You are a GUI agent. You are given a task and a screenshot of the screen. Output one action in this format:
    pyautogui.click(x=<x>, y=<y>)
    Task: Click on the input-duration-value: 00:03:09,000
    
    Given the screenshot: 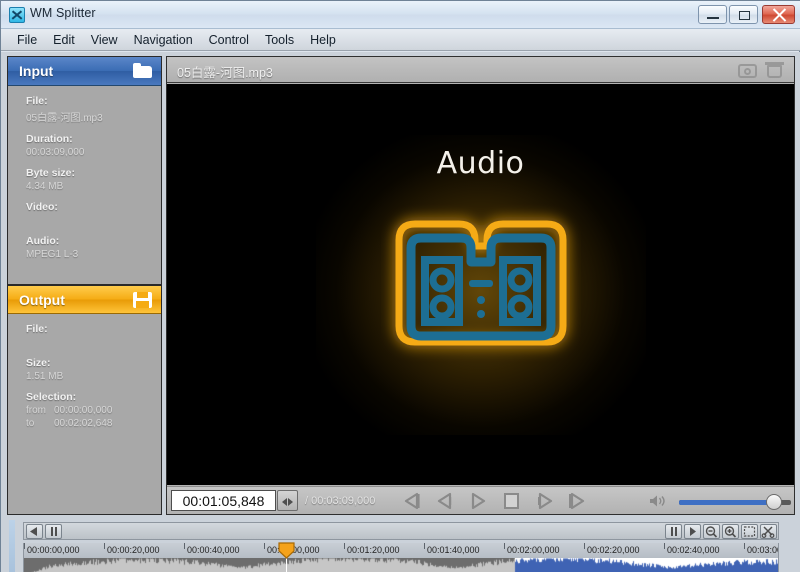 What is the action you would take?
    pyautogui.click(x=55, y=152)
    